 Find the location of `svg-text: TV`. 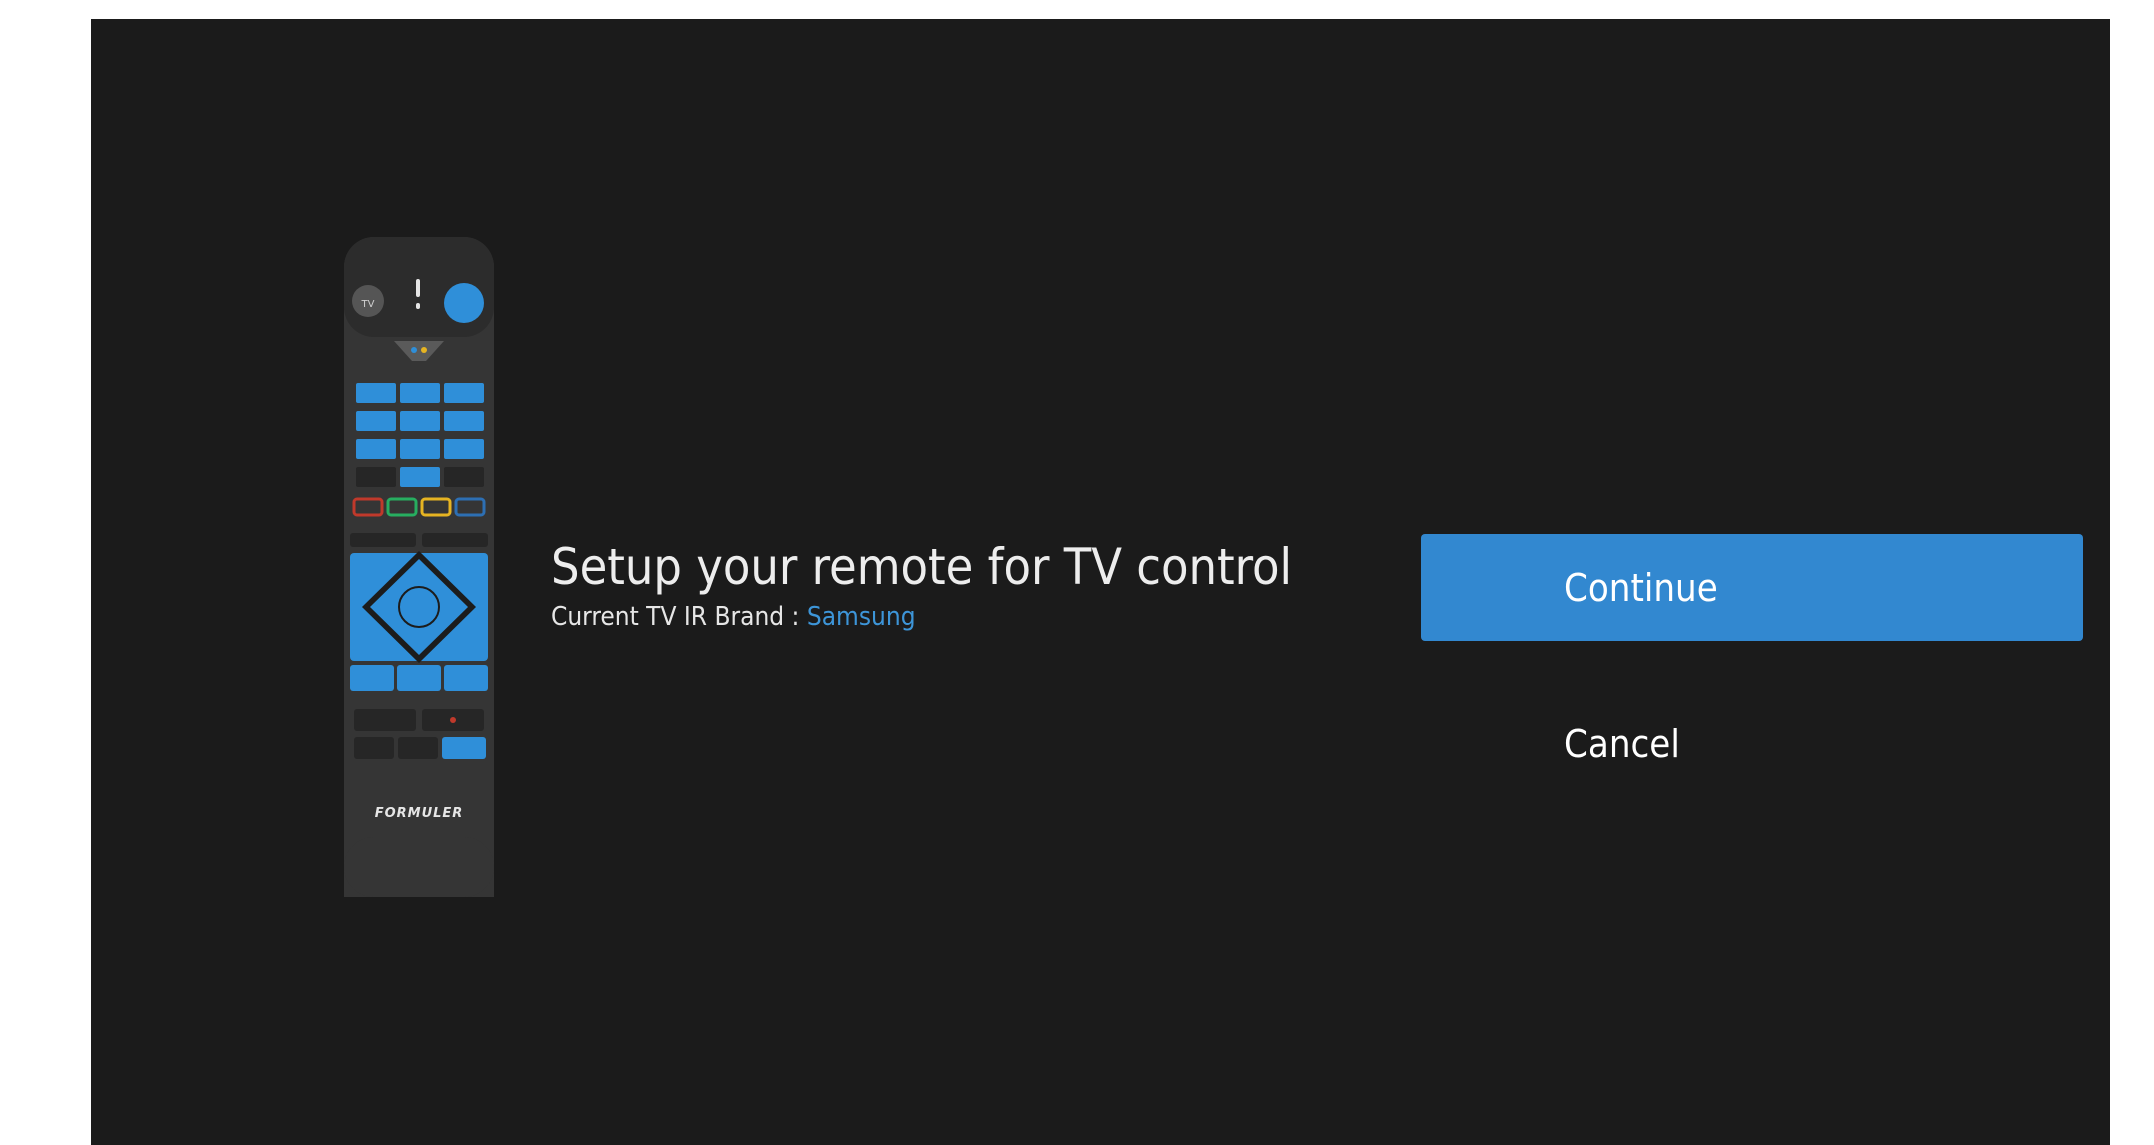

svg-text: TV is located at coordinates (368, 304).